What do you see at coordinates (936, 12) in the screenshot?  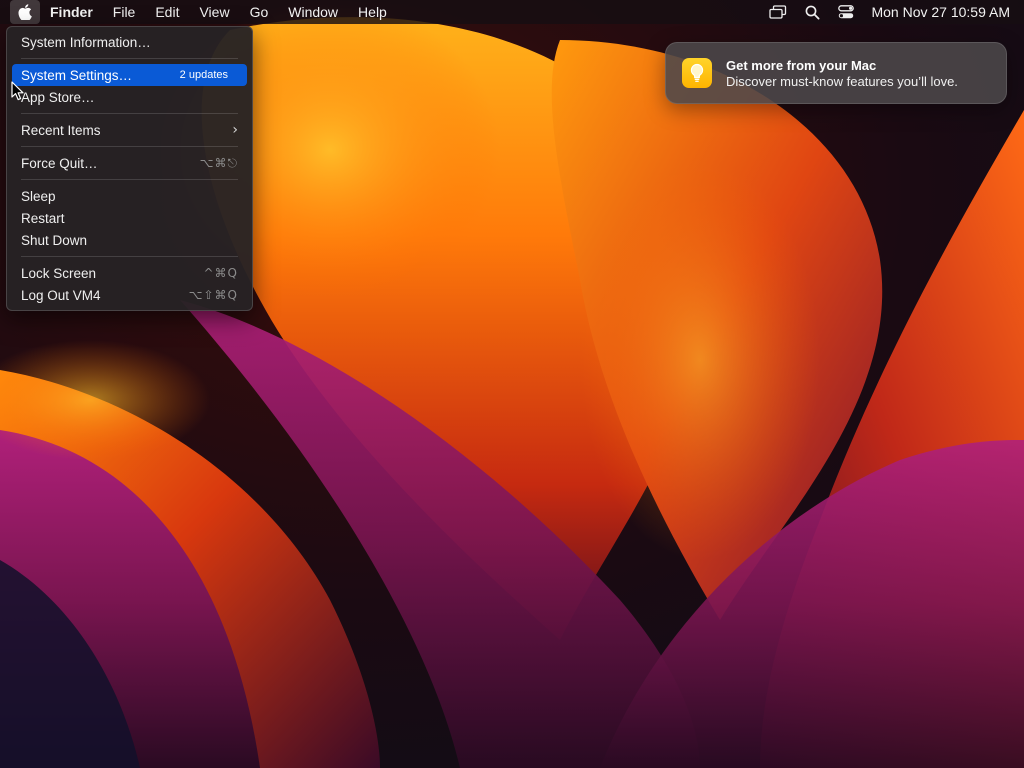 I see `menu-bar-clock: Mon Nov 27 10:59 AM` at bounding box center [936, 12].